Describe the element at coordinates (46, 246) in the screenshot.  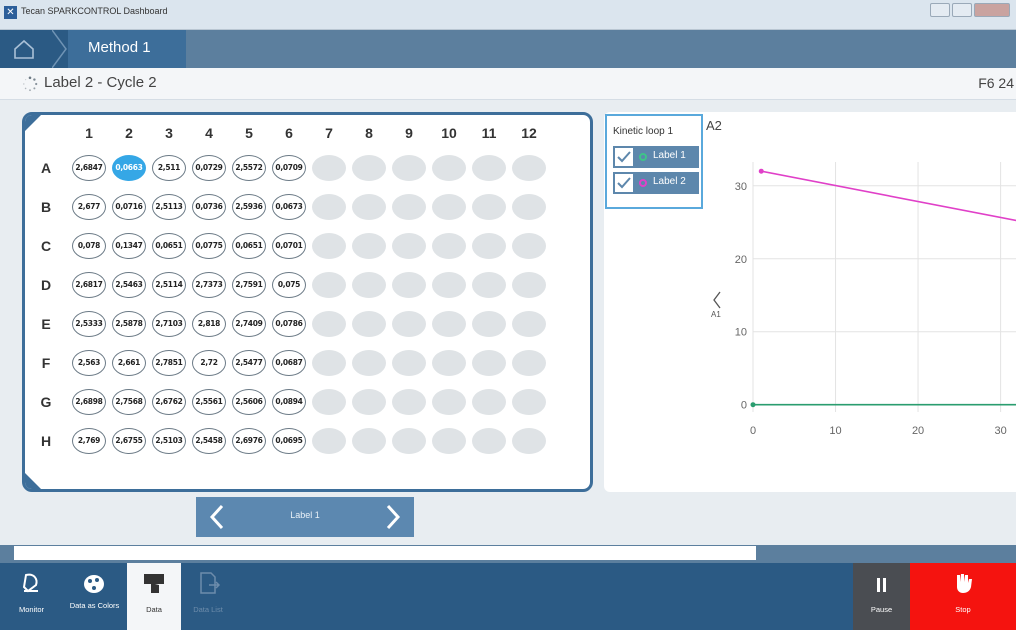
I see `row-header: C` at that location.